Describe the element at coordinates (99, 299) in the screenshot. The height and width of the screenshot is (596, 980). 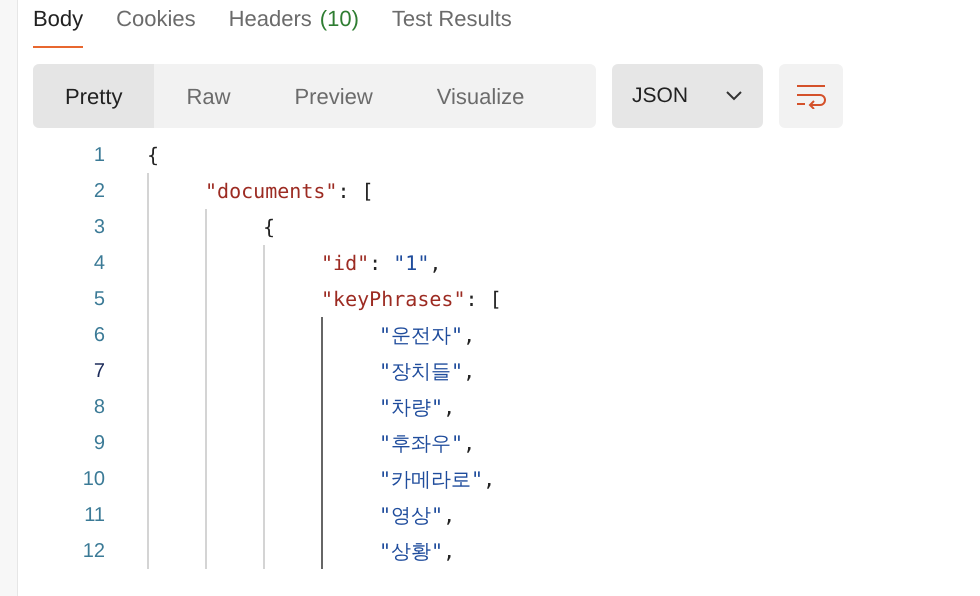
I see `line-number: 5` at that location.